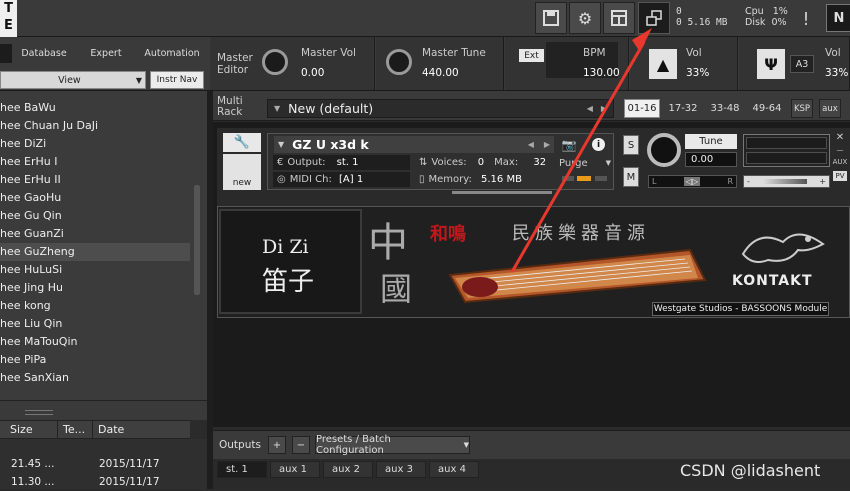 The width and height of the screenshot is (850, 491). Describe the element at coordinates (301, 445) in the screenshot. I see `remove-output-button: −` at that location.